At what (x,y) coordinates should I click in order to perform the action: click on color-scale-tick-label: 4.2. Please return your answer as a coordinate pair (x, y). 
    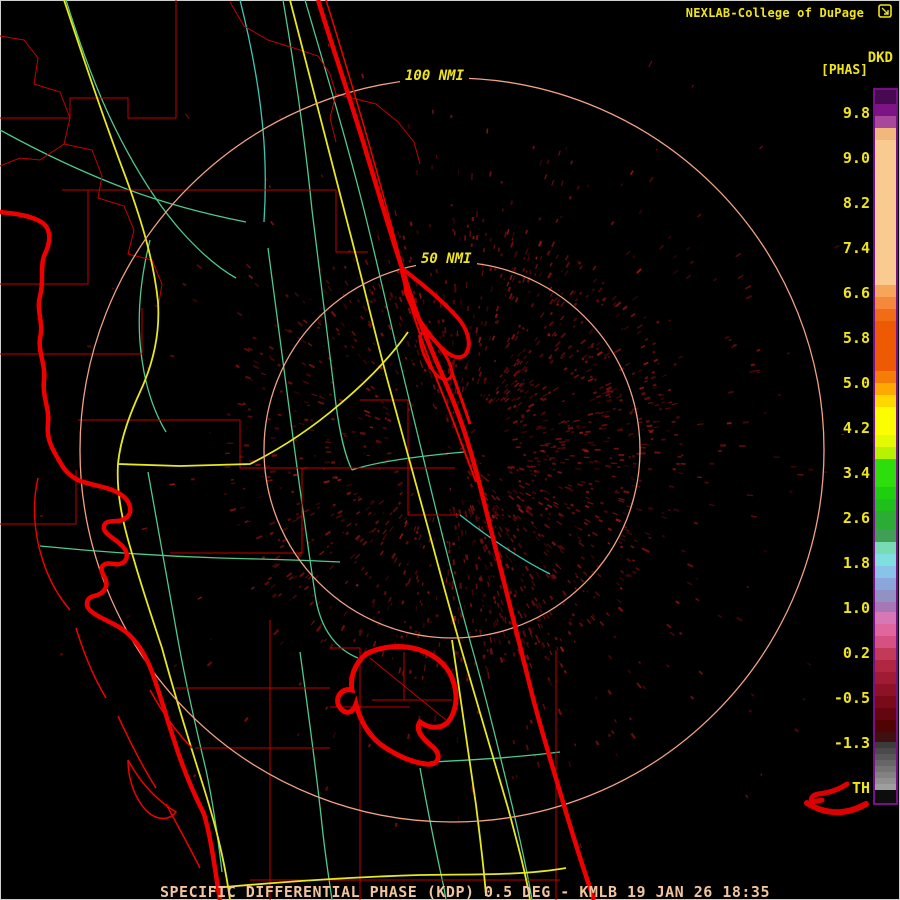
    Looking at the image, I should click on (856, 428).